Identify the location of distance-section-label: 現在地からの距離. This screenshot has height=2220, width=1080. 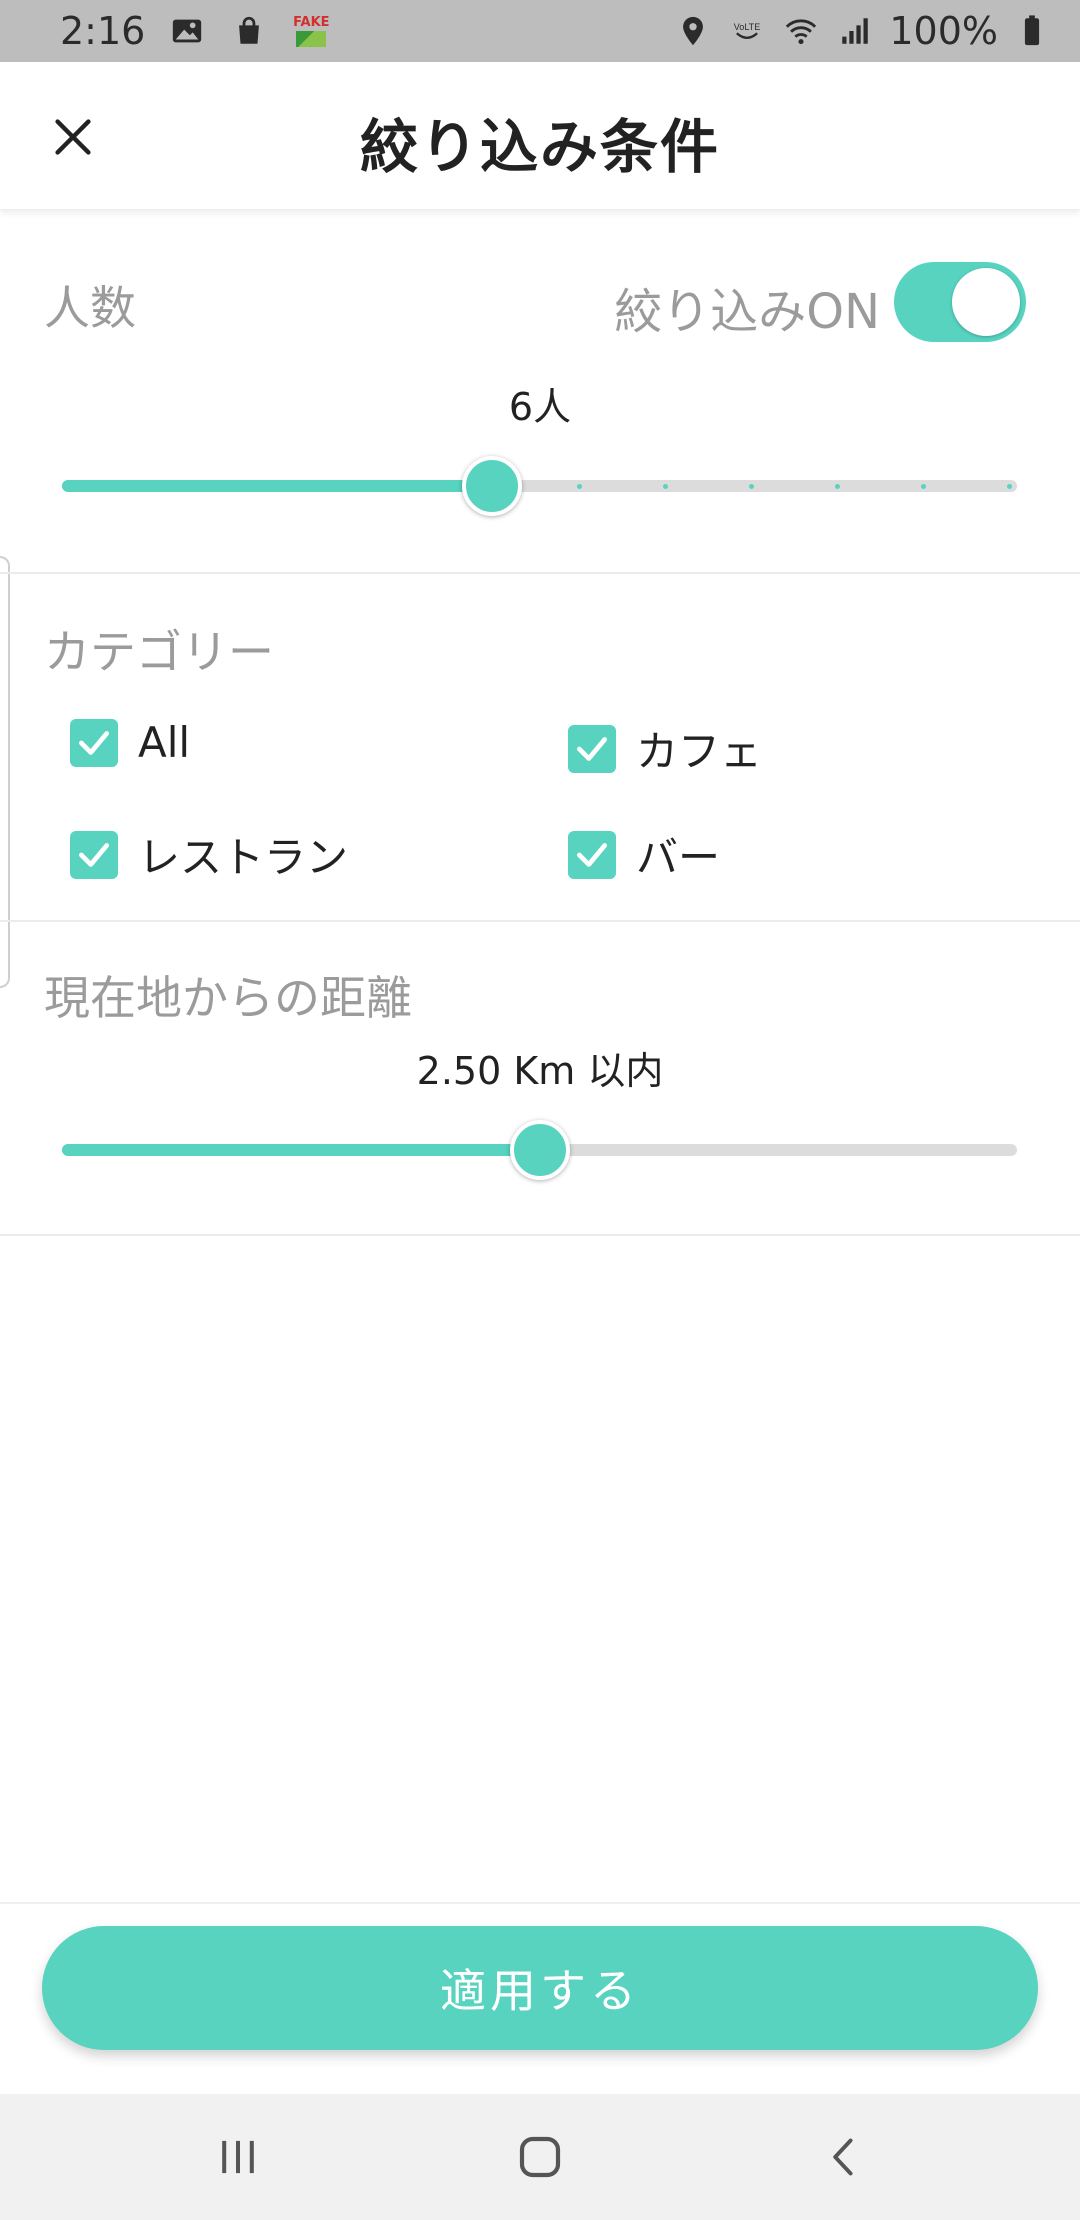
(228, 998).